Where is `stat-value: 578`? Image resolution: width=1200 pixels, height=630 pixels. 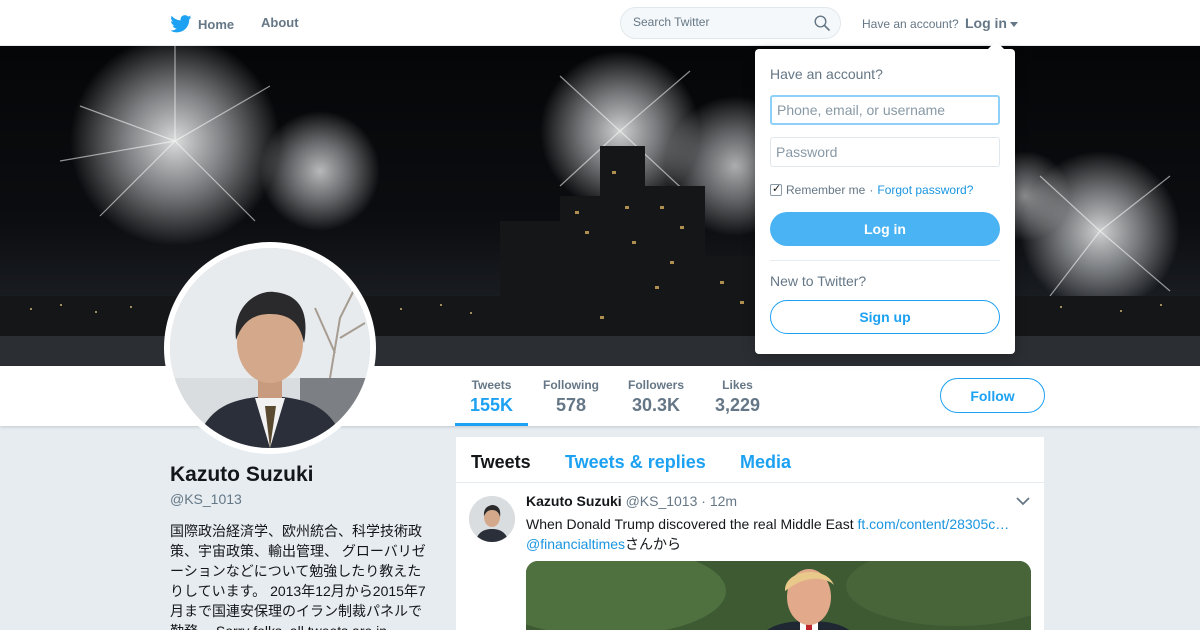
stat-value: 578 is located at coordinates (571, 405).